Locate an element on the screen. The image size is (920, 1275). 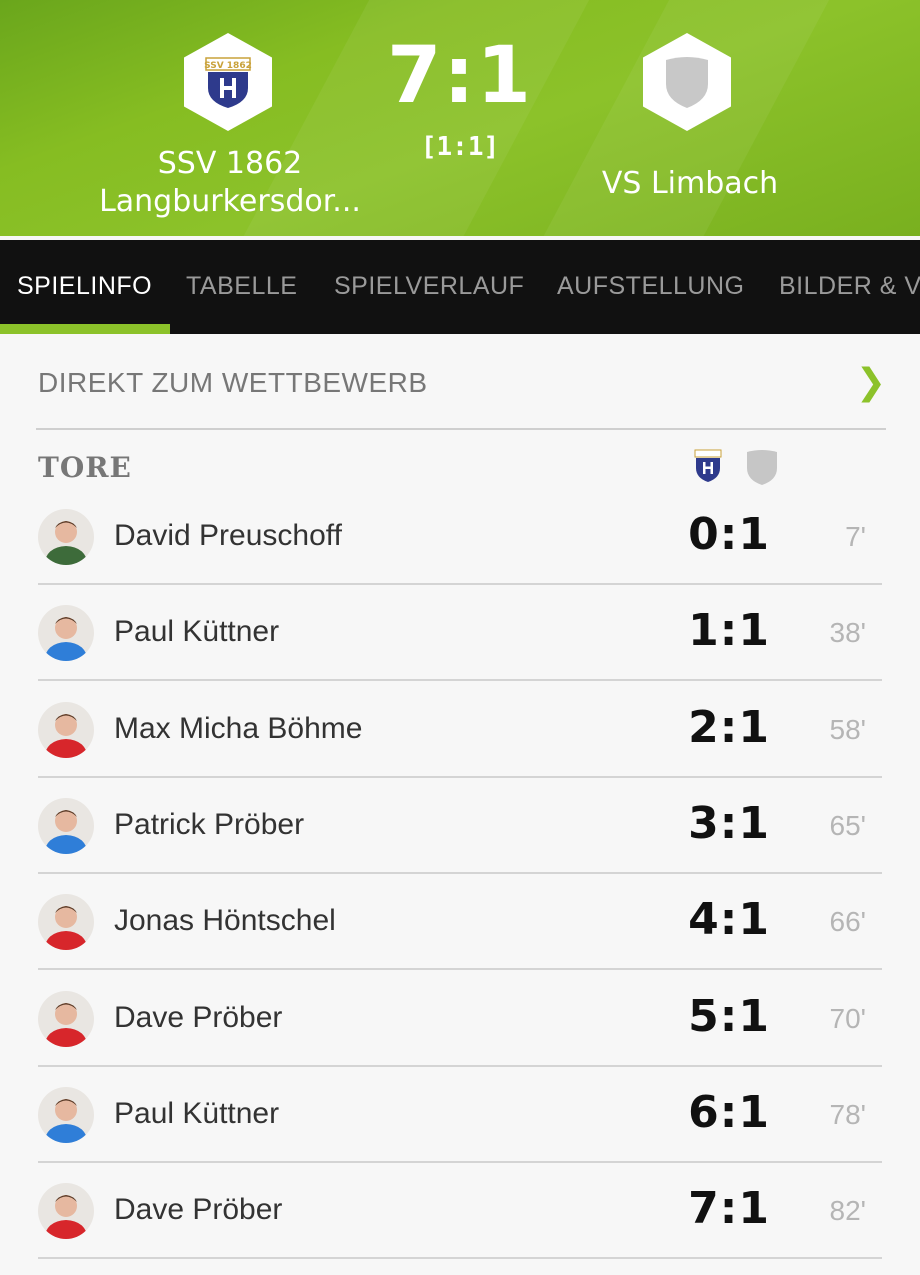
goal-row: Dave Pröber 5:1 70' is located at coordinates (460, 1019).